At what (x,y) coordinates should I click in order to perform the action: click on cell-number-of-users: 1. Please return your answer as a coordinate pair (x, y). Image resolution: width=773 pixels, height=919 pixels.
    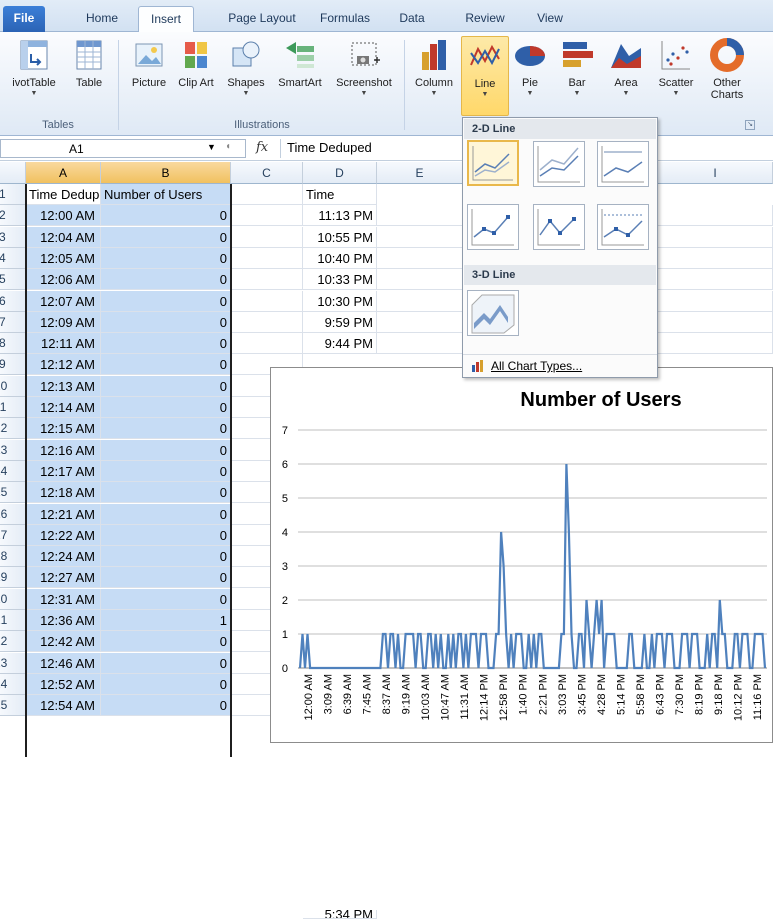
    Looking at the image, I should click on (166, 620).